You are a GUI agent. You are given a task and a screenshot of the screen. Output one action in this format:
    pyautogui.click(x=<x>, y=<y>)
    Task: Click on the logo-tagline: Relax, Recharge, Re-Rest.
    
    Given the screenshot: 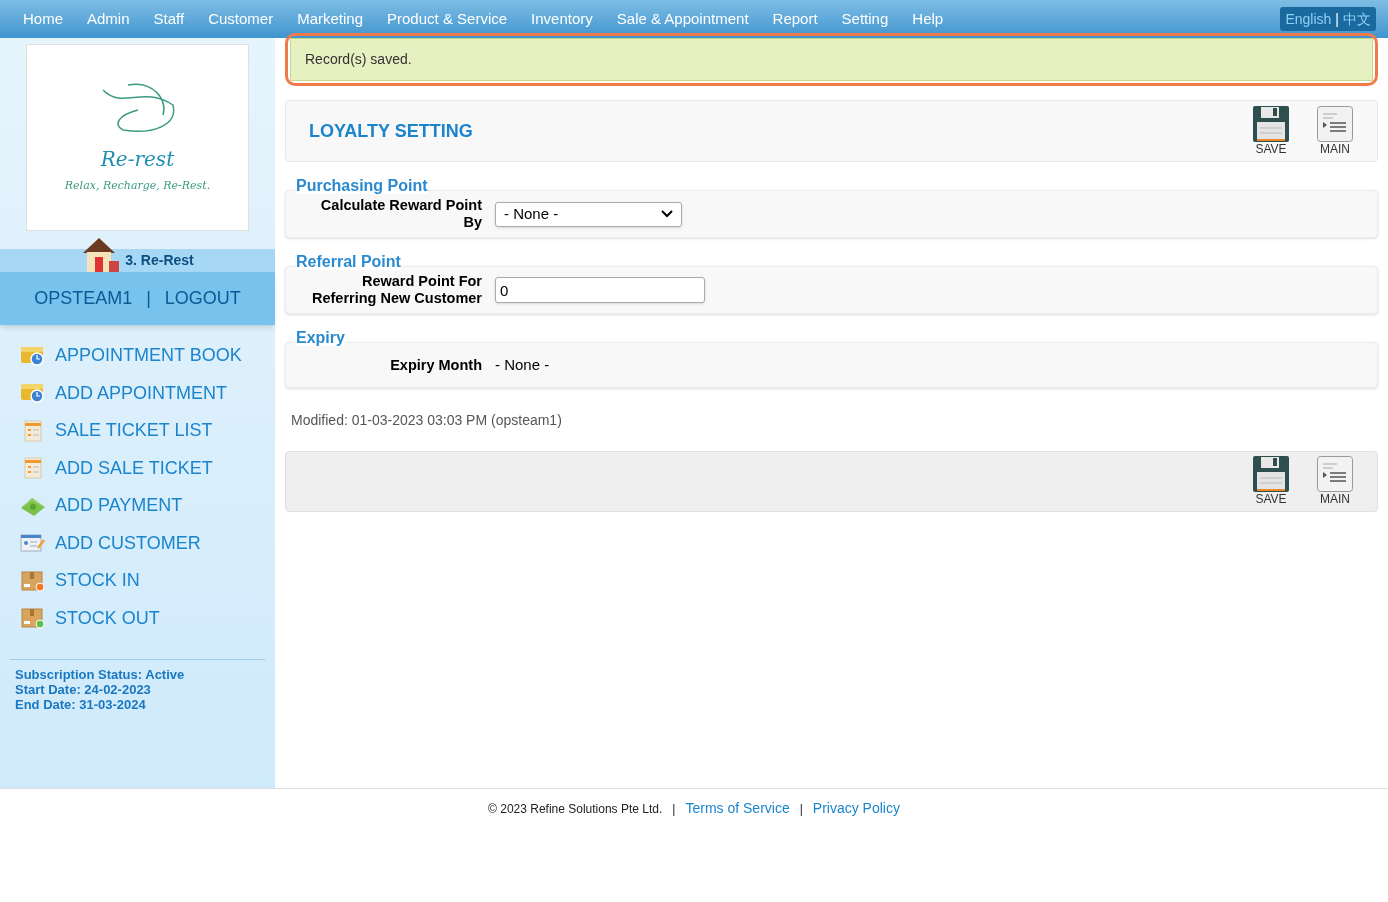 What is the action you would take?
    pyautogui.click(x=137, y=186)
    